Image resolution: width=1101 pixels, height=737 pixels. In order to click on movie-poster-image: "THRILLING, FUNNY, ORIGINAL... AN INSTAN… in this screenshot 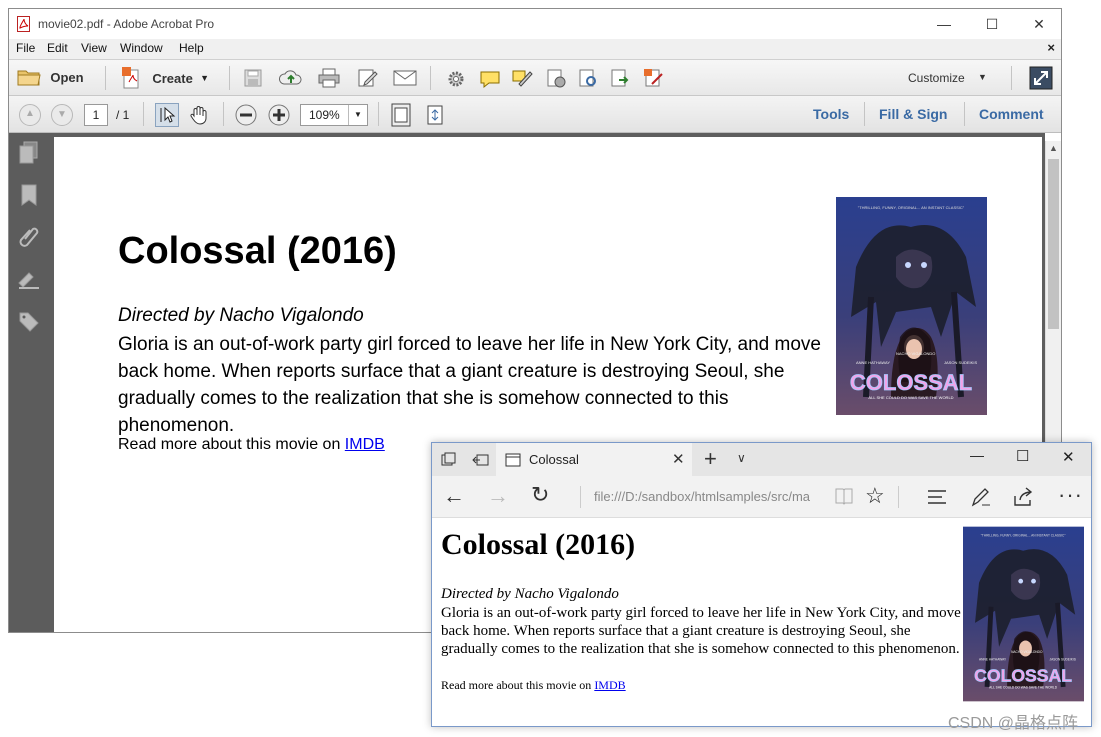, I will do `click(1023, 614)`.